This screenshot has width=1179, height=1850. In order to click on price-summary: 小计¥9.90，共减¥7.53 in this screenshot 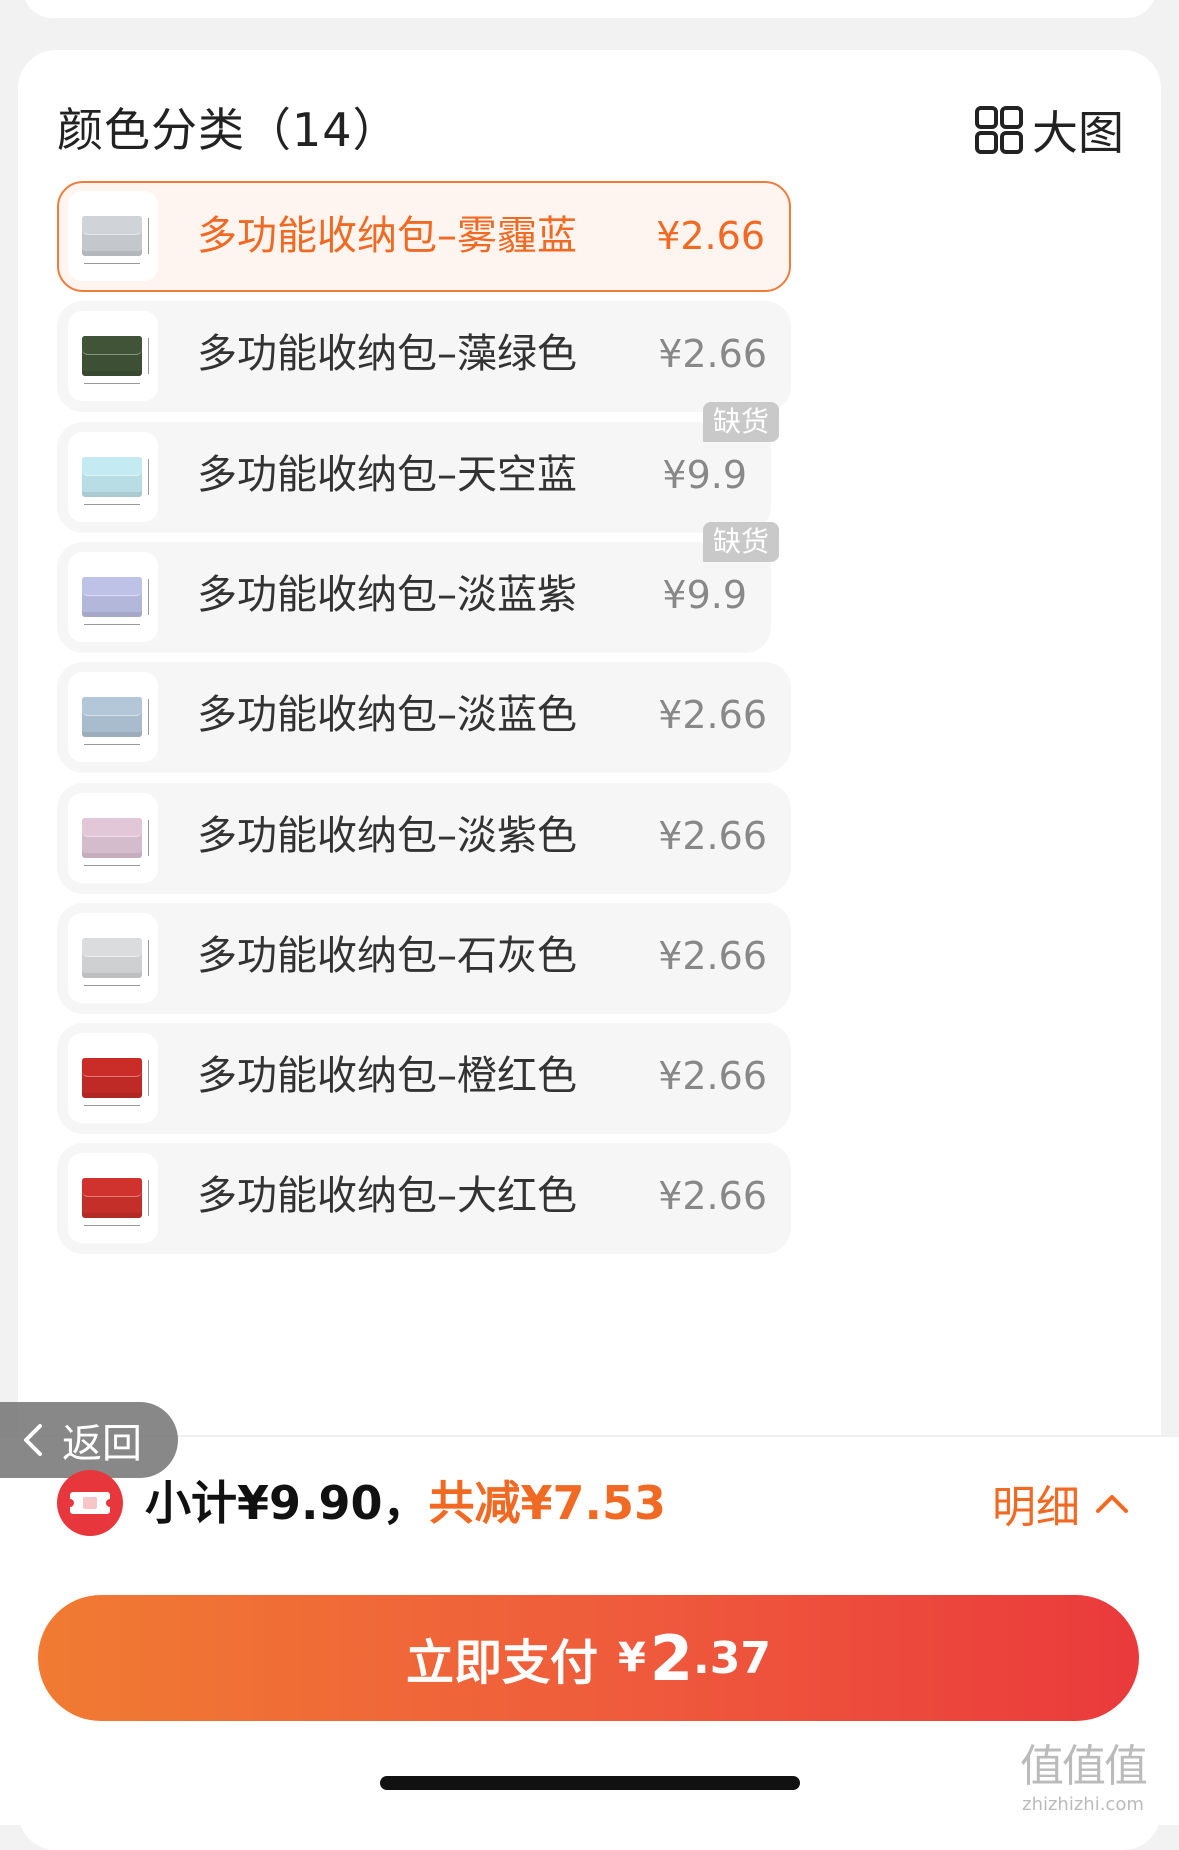, I will do `click(405, 1503)`.